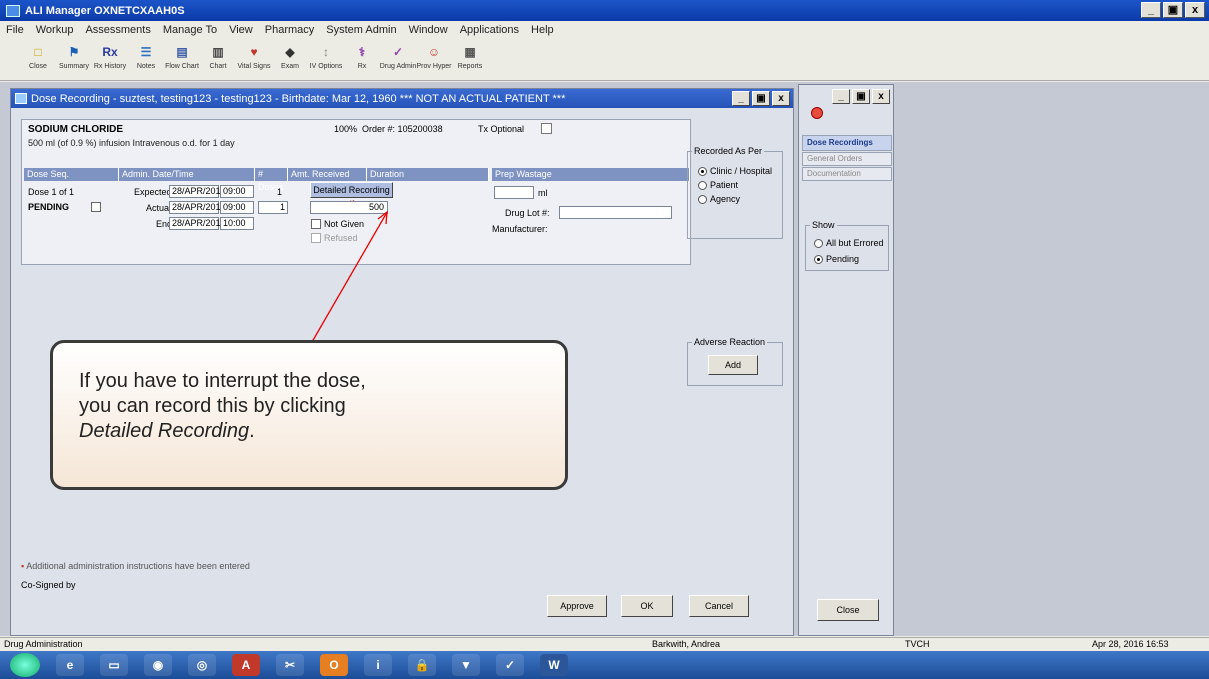  Describe the element at coordinates (510, 665) in the screenshot. I see `taskbar-chart-icon: ✓` at that location.